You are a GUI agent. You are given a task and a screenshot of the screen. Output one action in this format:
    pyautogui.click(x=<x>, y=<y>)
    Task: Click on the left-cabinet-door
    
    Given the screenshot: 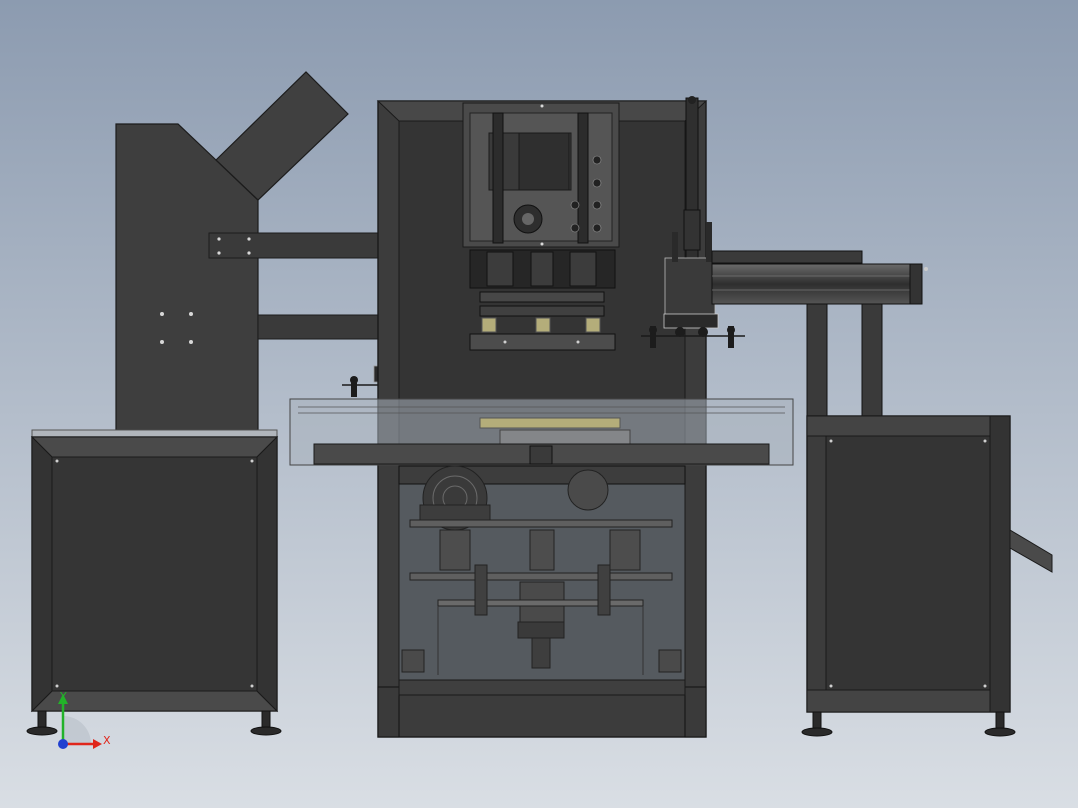 What is the action you would take?
    pyautogui.click(x=154, y=574)
    